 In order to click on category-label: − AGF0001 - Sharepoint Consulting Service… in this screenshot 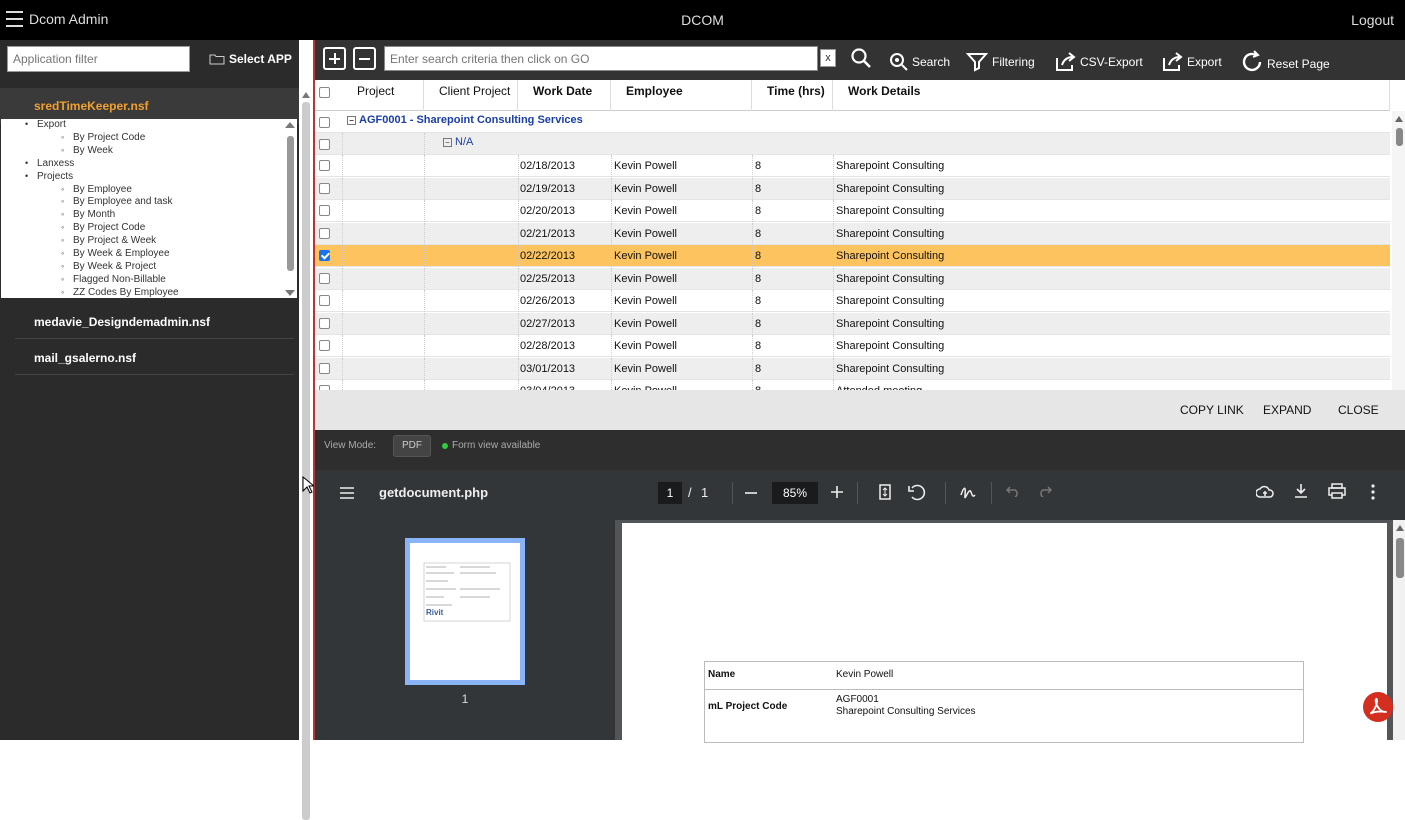, I will do `click(465, 120)`.